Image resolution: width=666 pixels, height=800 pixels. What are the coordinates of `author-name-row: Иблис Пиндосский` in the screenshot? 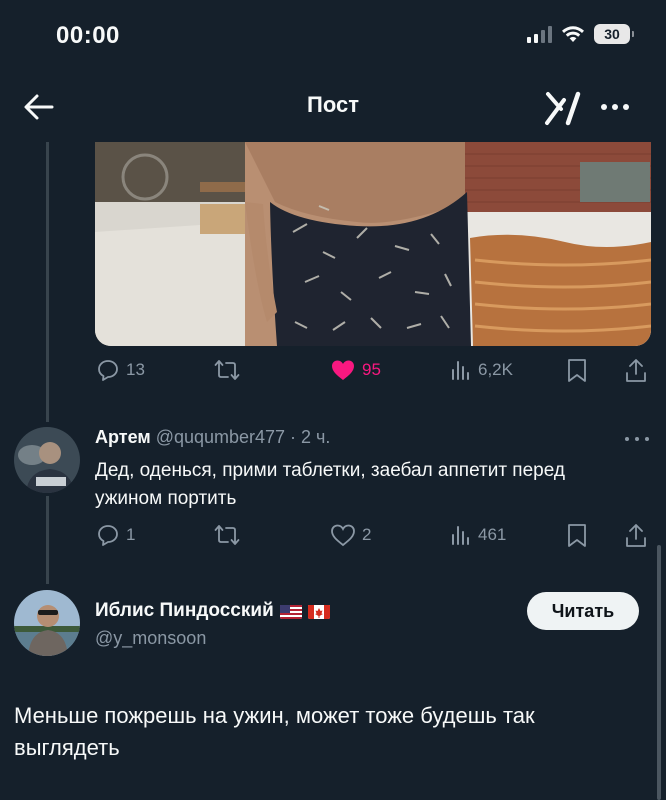 It's located at (212, 611).